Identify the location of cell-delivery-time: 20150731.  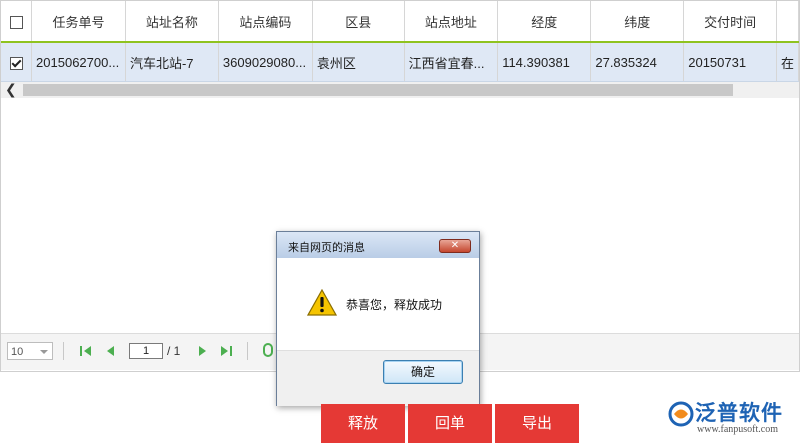
(730, 62).